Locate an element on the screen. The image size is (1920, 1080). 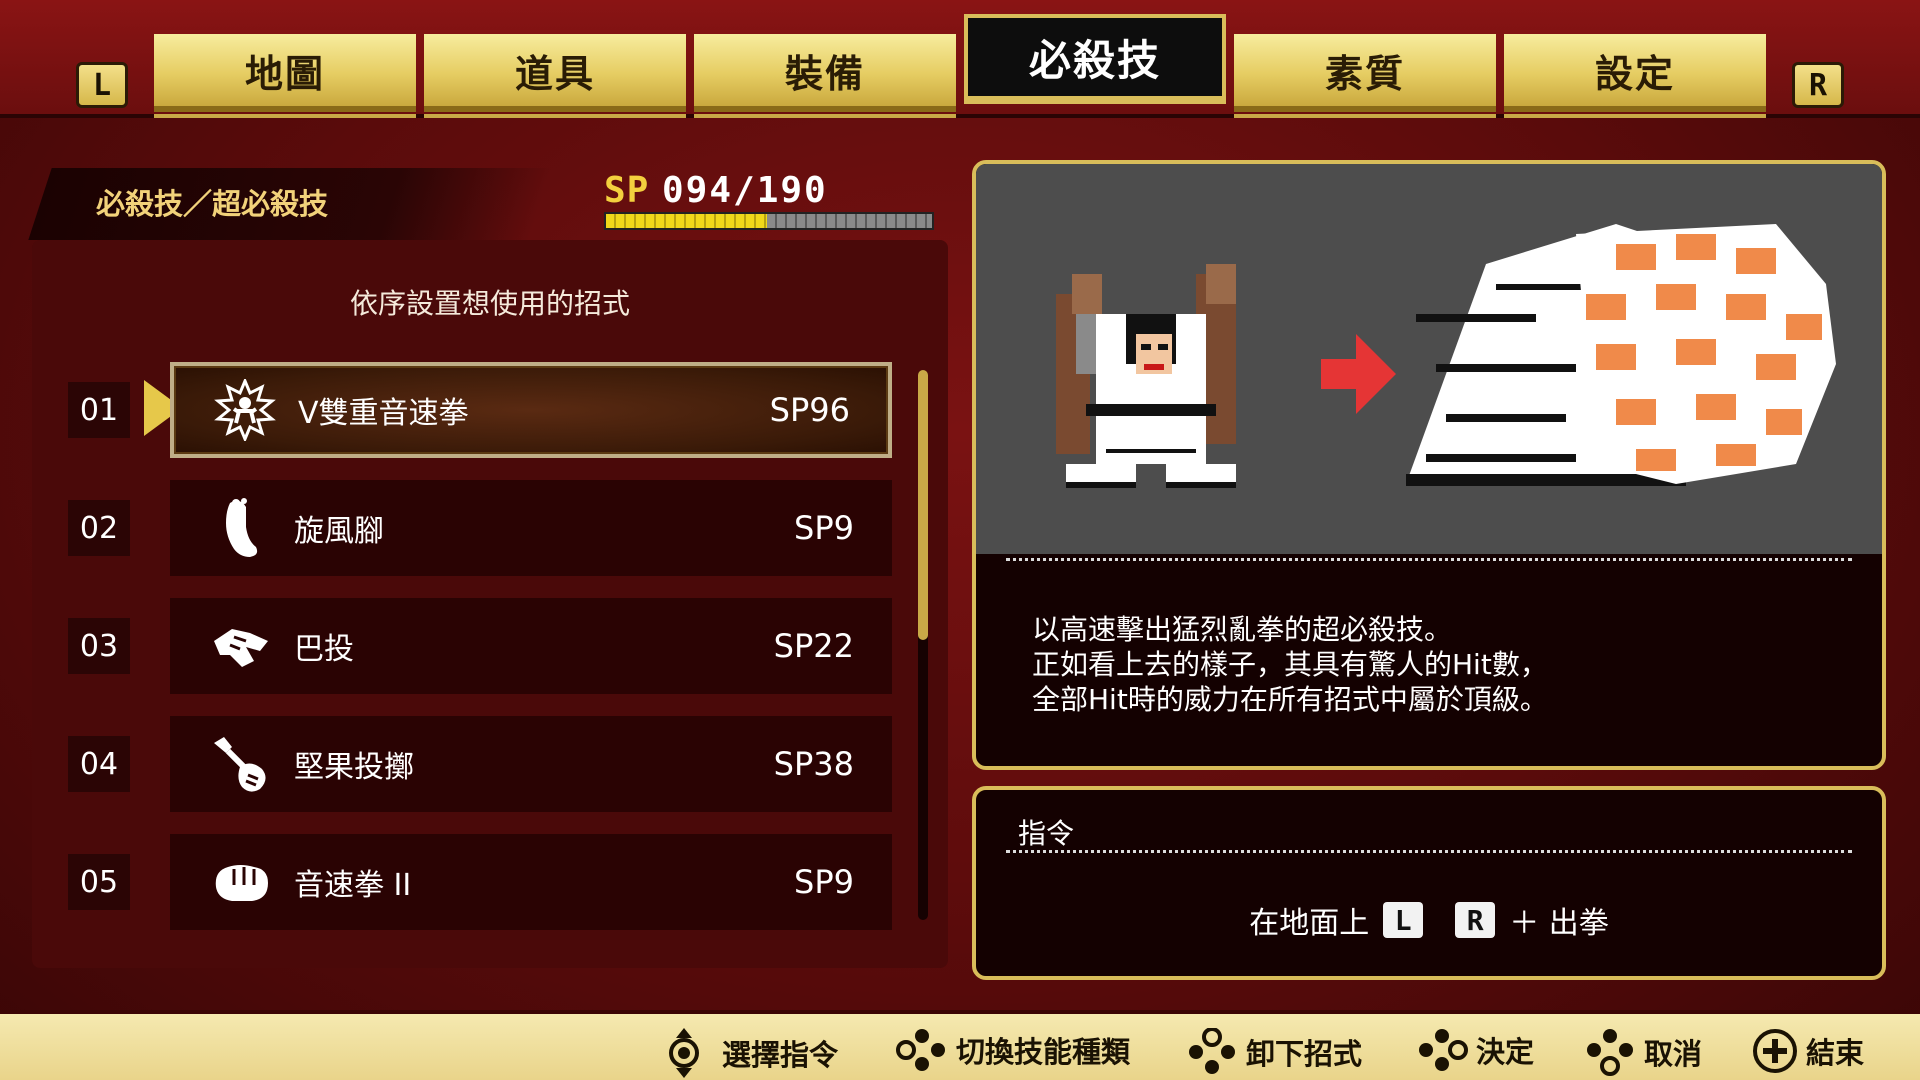
hint-select: 選擇指令 is located at coordinates (752, 1053).